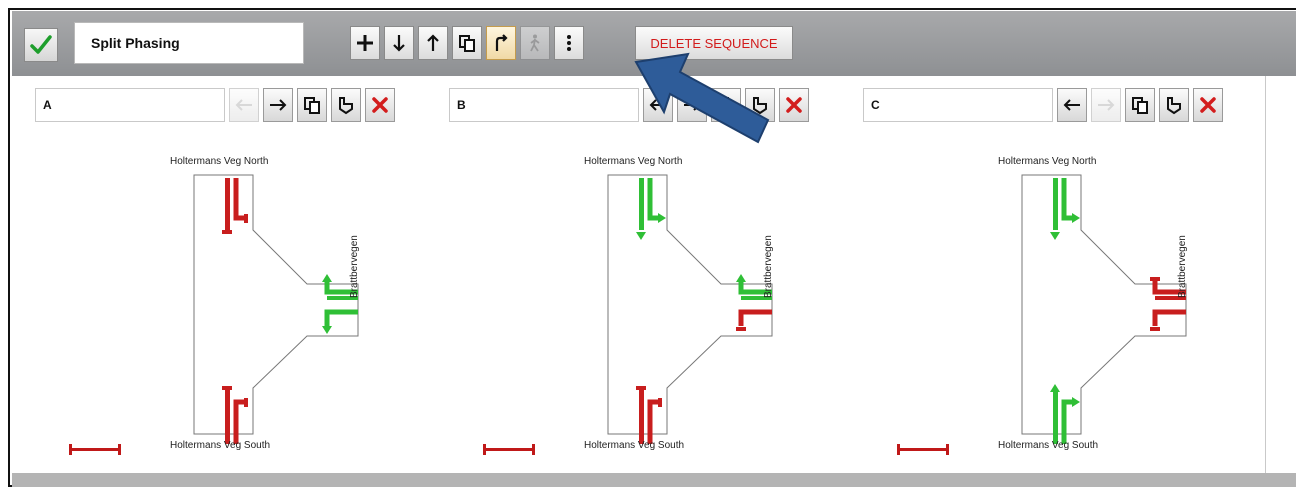  I want to click on arrow-up-icon, so click(433, 42).